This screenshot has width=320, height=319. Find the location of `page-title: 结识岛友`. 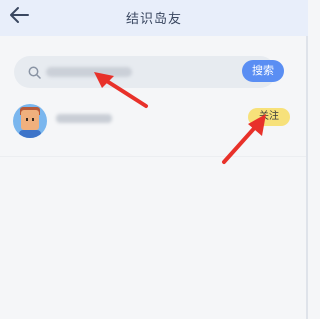

page-title: 结识岛友 is located at coordinates (153, 19).